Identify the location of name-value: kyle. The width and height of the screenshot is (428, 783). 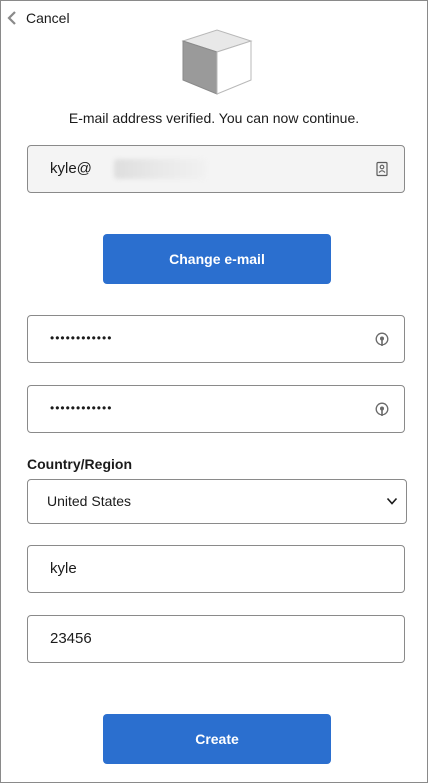
(63, 568).